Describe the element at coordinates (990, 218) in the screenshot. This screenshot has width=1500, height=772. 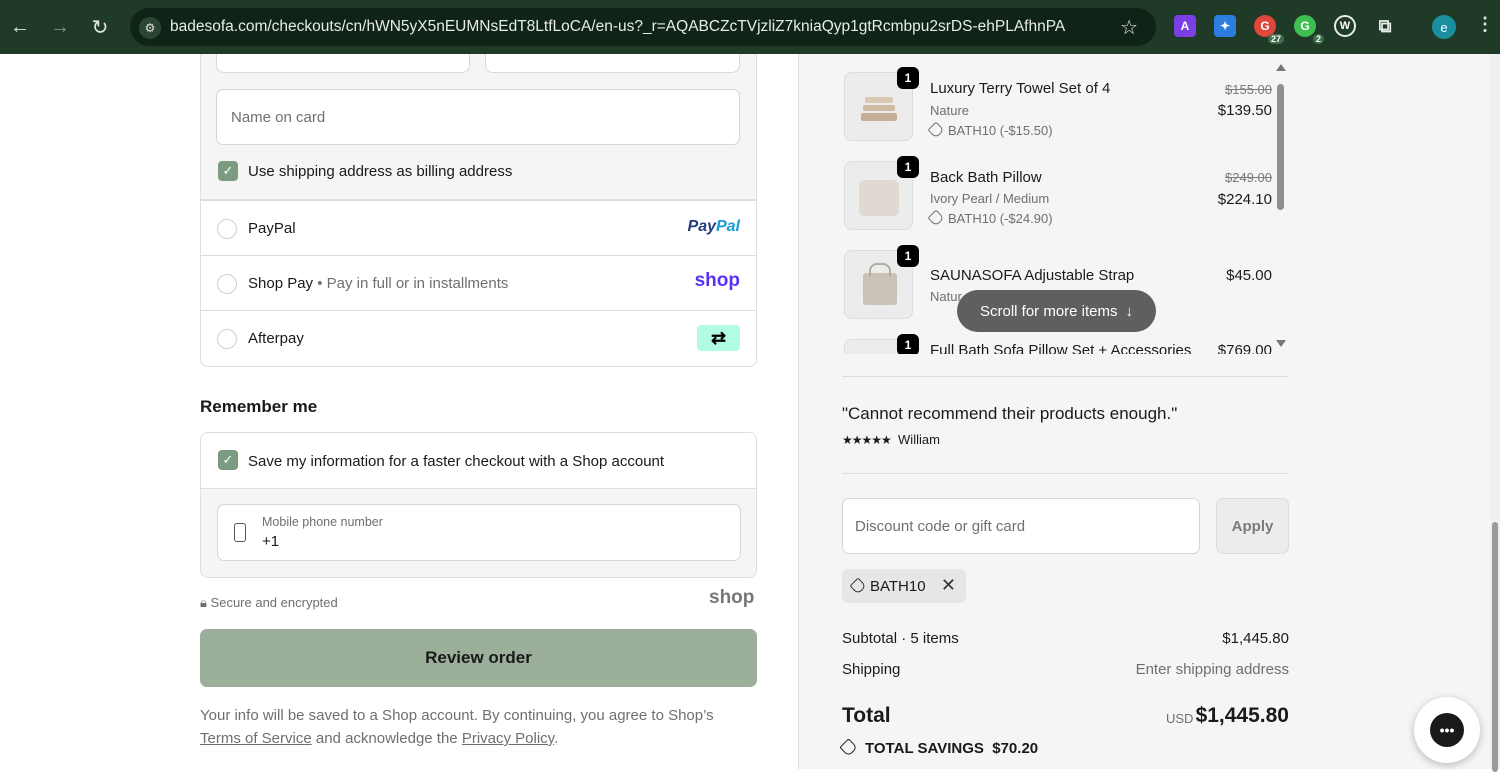
I see `item-discount: BATH10 (-$24.90)` at that location.